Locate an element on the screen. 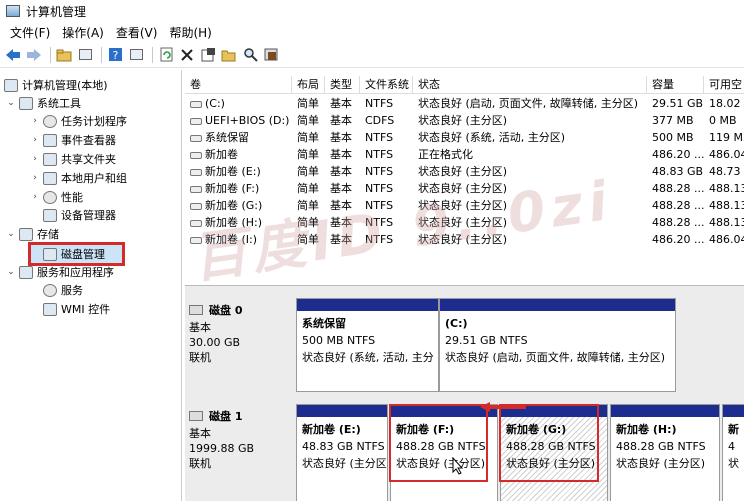 Image resolution: width=744 pixels, height=501 pixels. tree-wmi: WMI 控件 is located at coordinates (76, 309).